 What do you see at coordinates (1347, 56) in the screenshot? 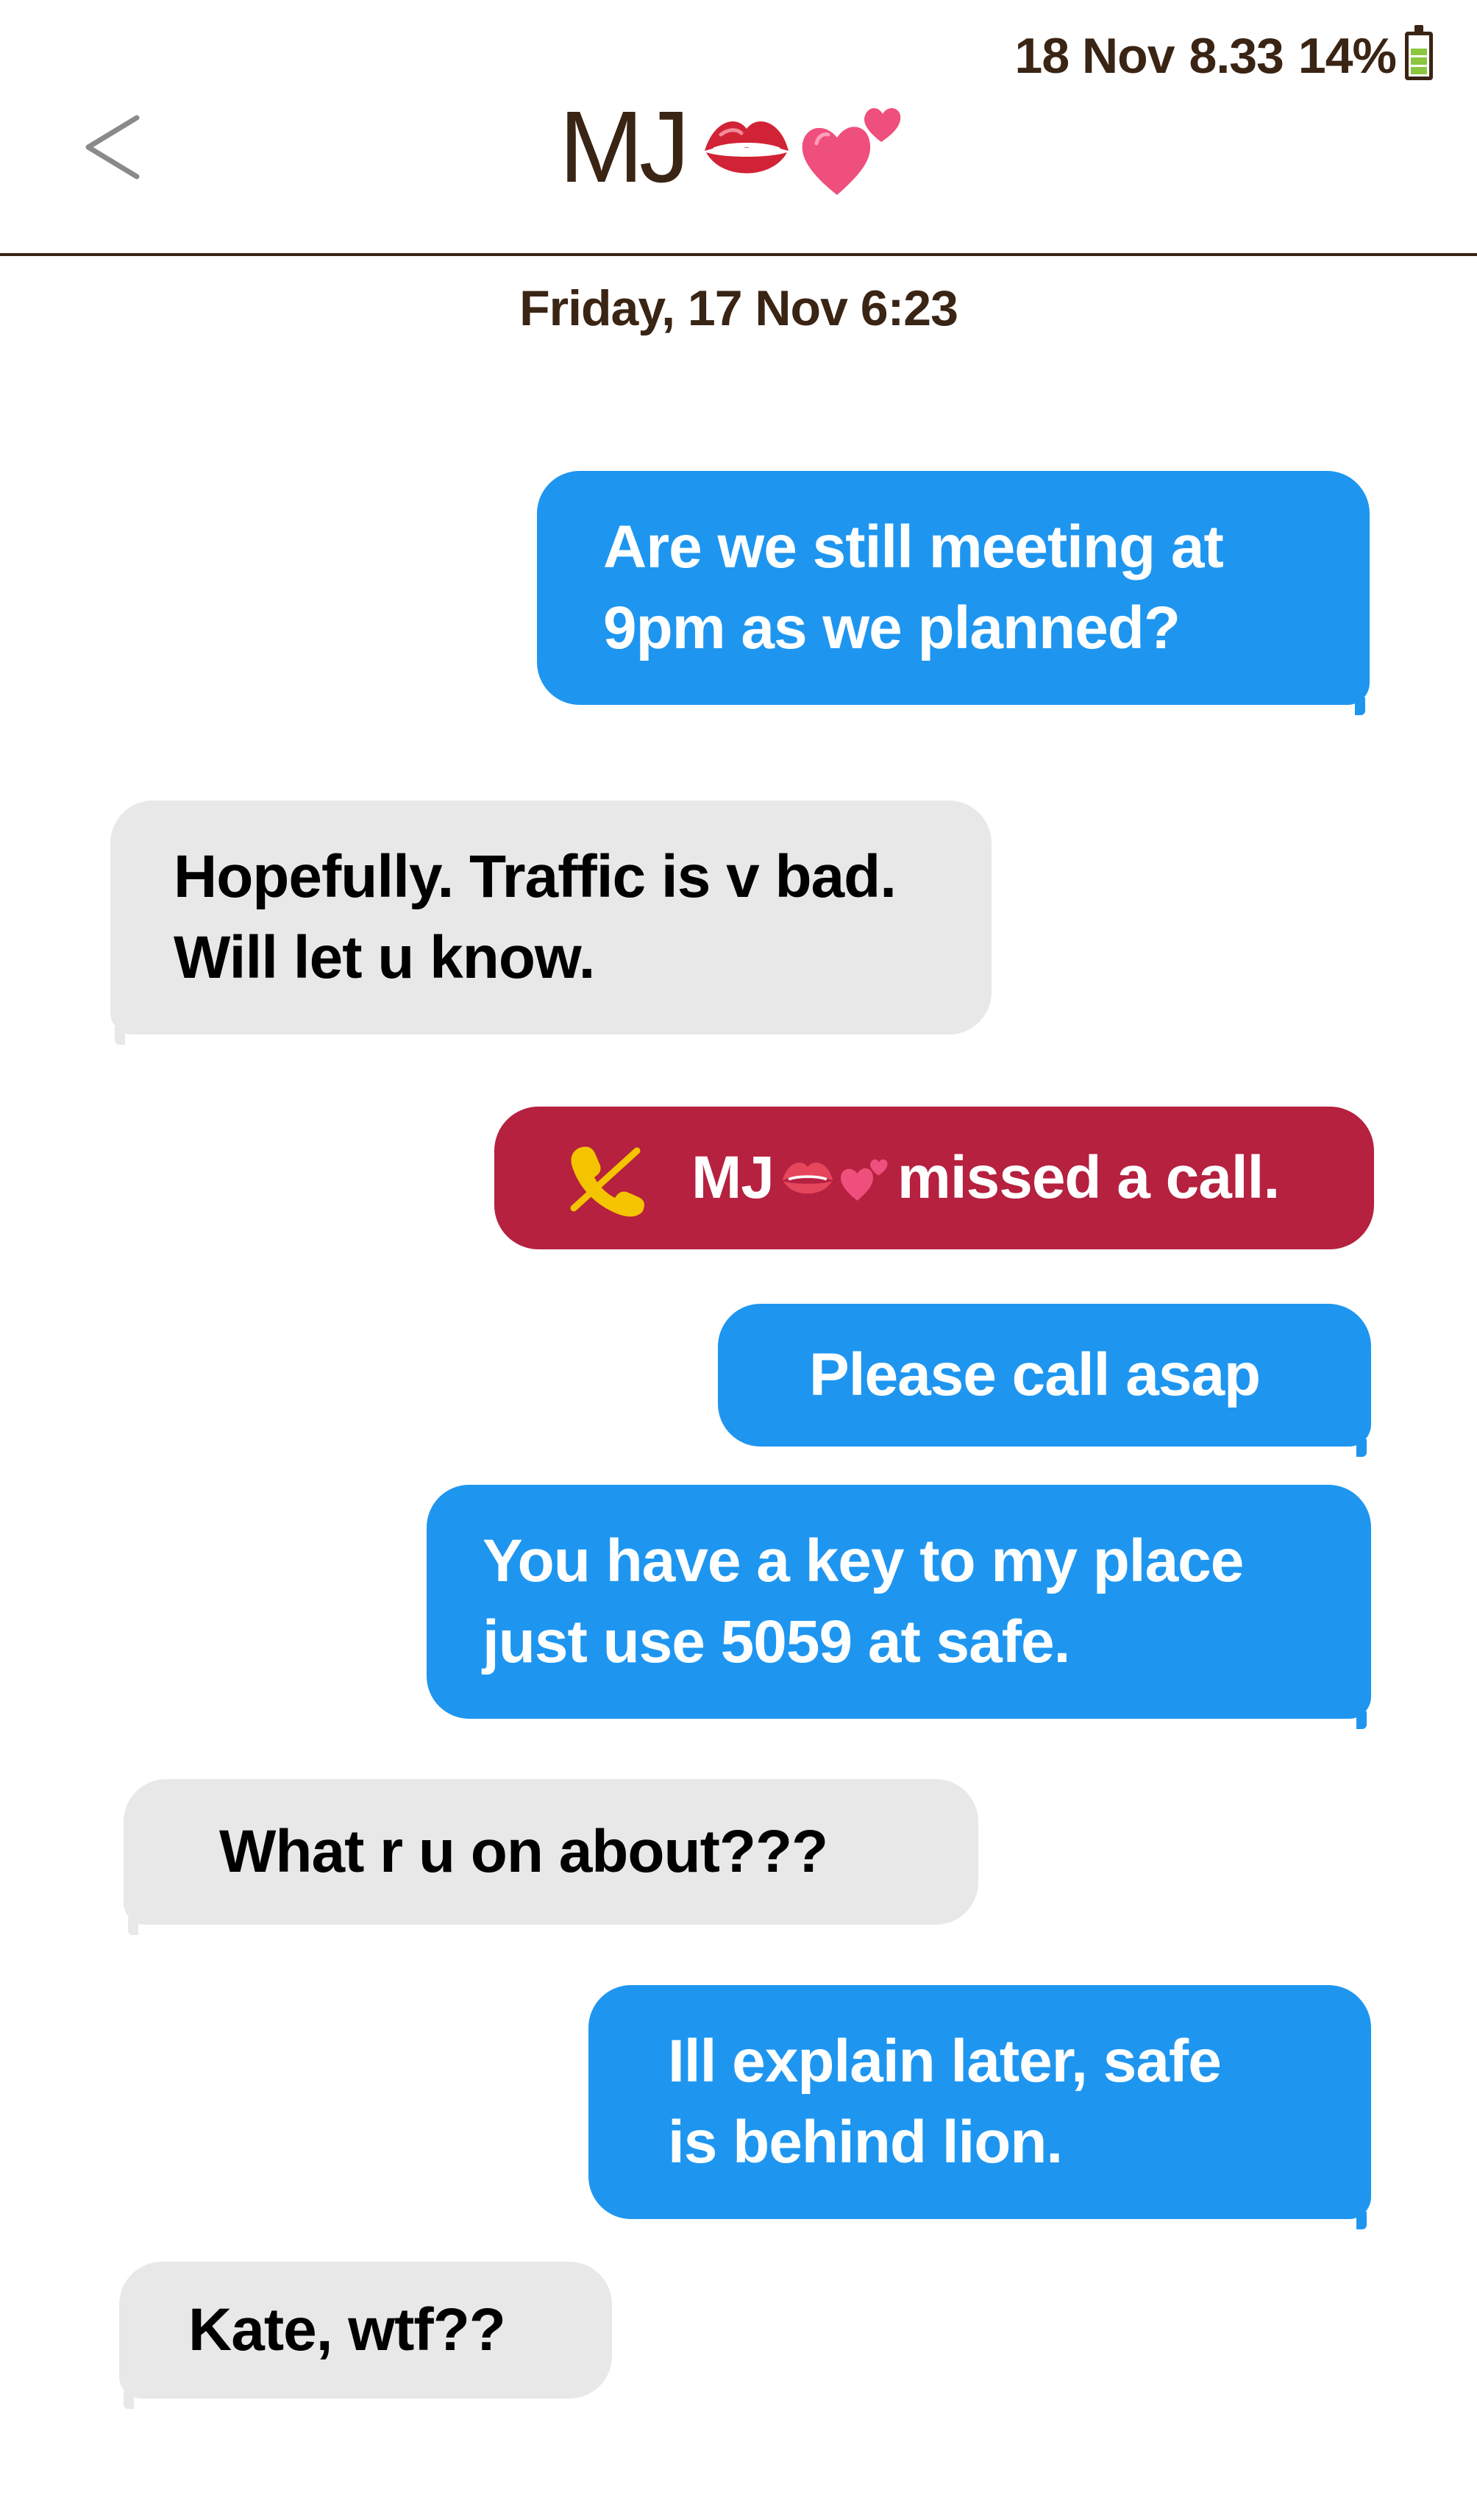
I see `battery-percent: 14%` at bounding box center [1347, 56].